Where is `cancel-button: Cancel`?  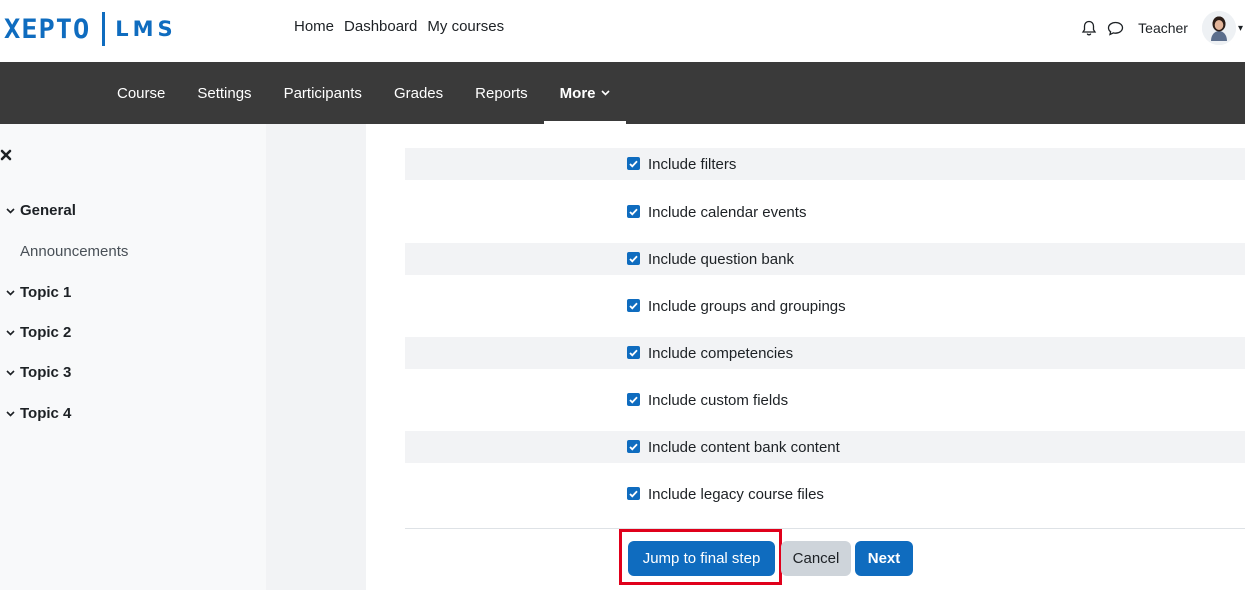 cancel-button: Cancel is located at coordinates (816, 558).